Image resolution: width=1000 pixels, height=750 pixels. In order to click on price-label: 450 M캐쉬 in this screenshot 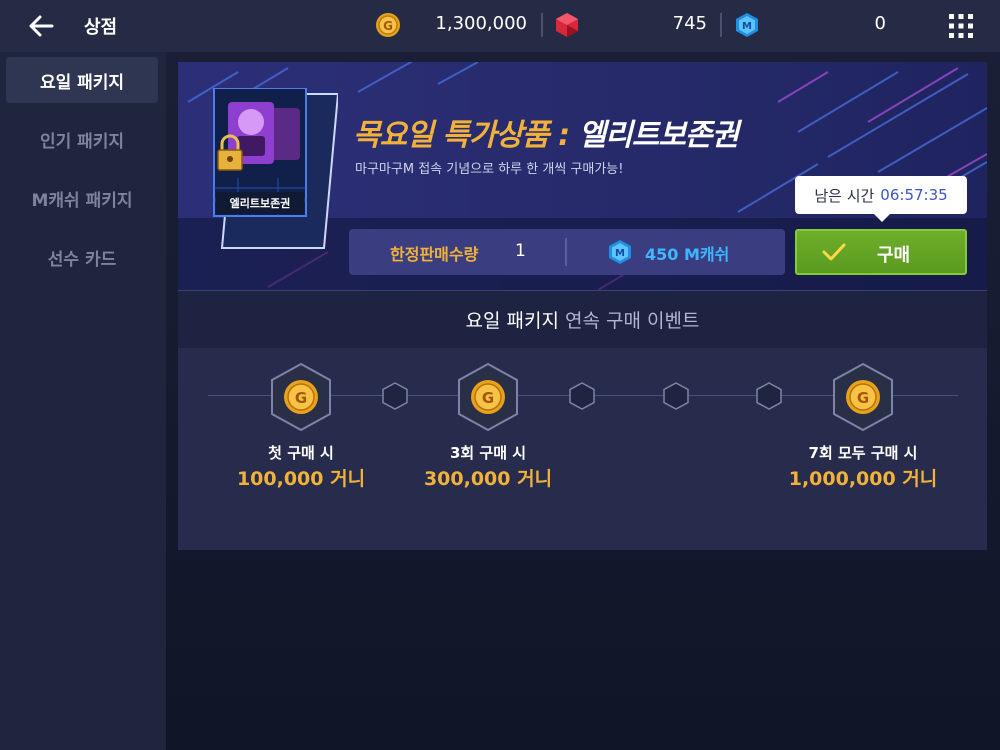, I will do `click(687, 254)`.